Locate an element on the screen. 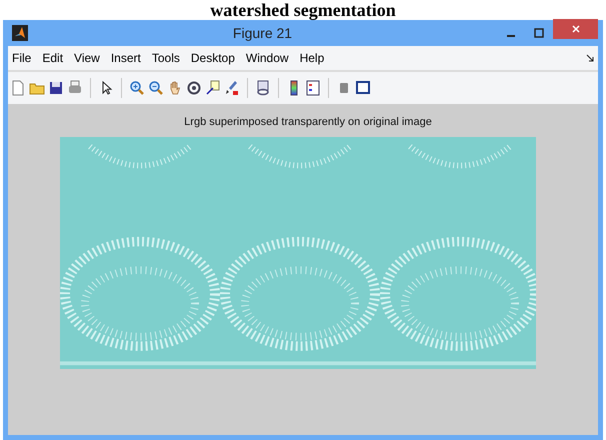  data-cursor-icon is located at coordinates (213, 88).